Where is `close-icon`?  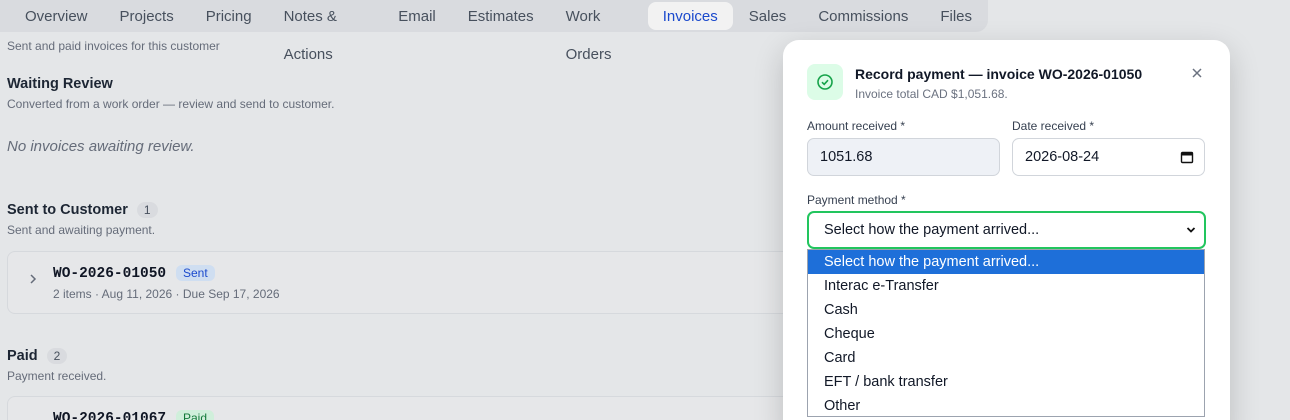
close-icon is located at coordinates (1197, 73).